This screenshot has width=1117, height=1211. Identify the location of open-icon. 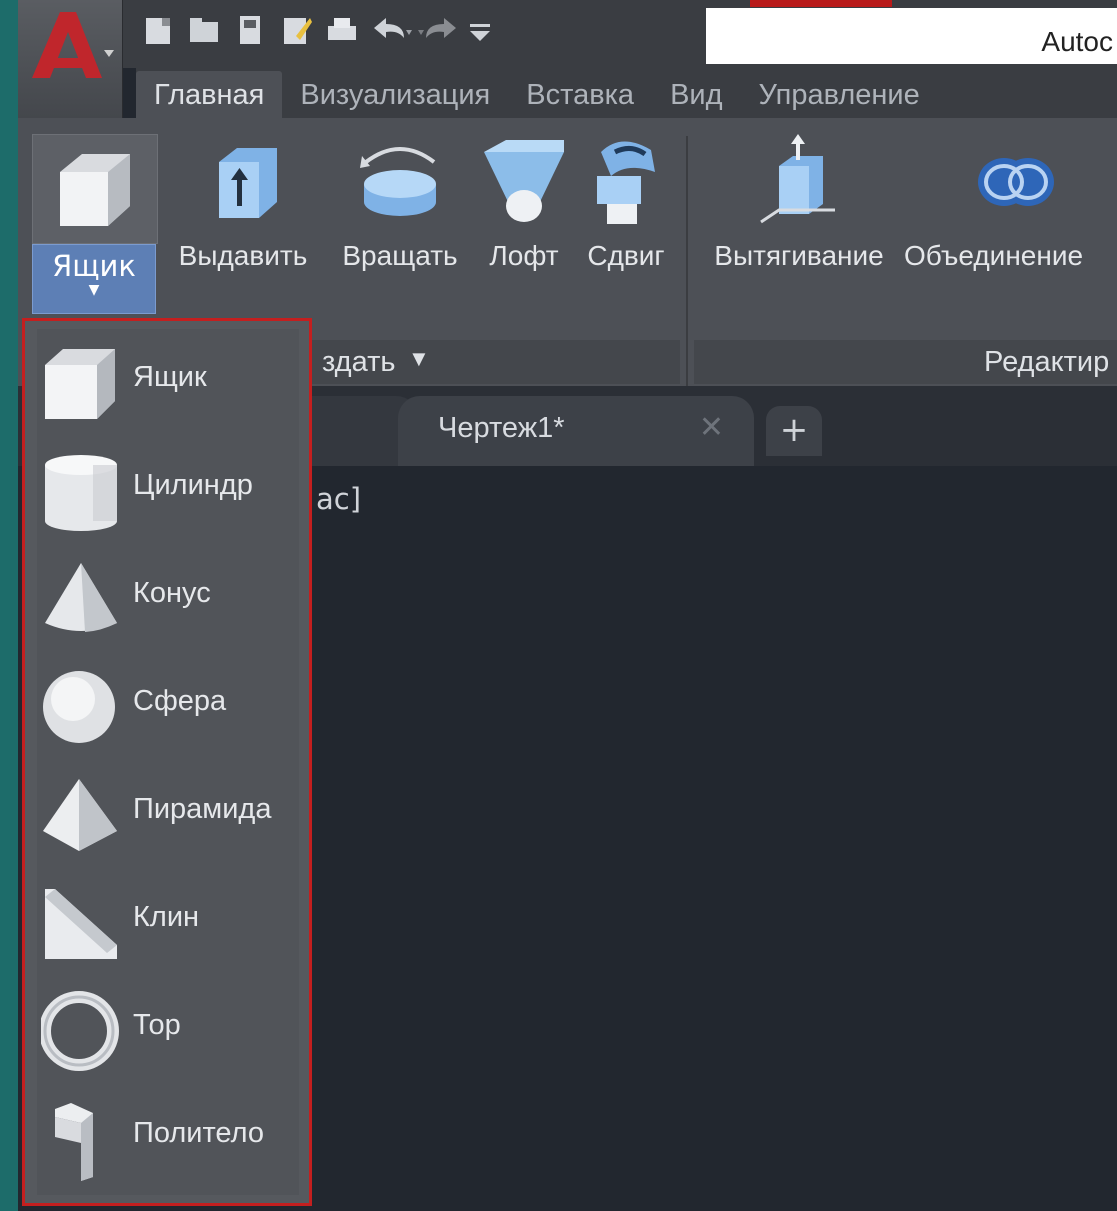
(204, 30).